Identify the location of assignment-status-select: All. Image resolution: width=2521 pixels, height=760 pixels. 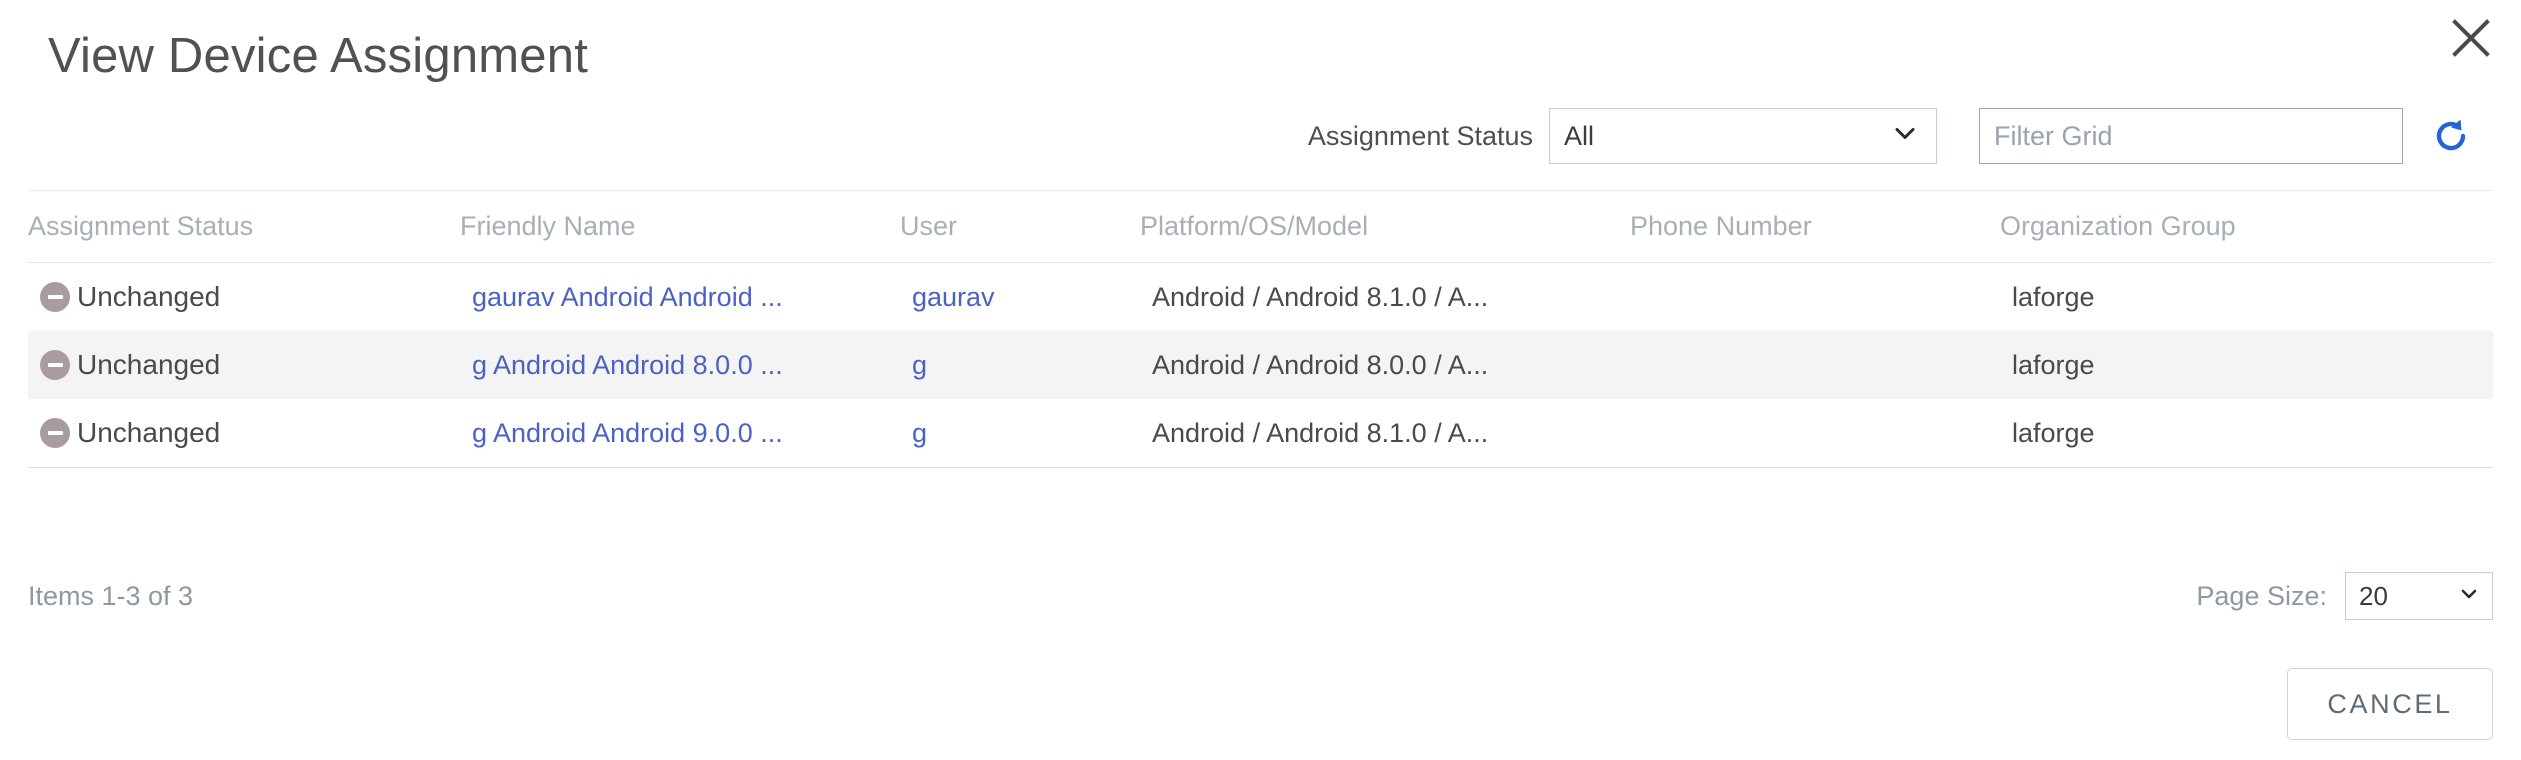
(1743, 136).